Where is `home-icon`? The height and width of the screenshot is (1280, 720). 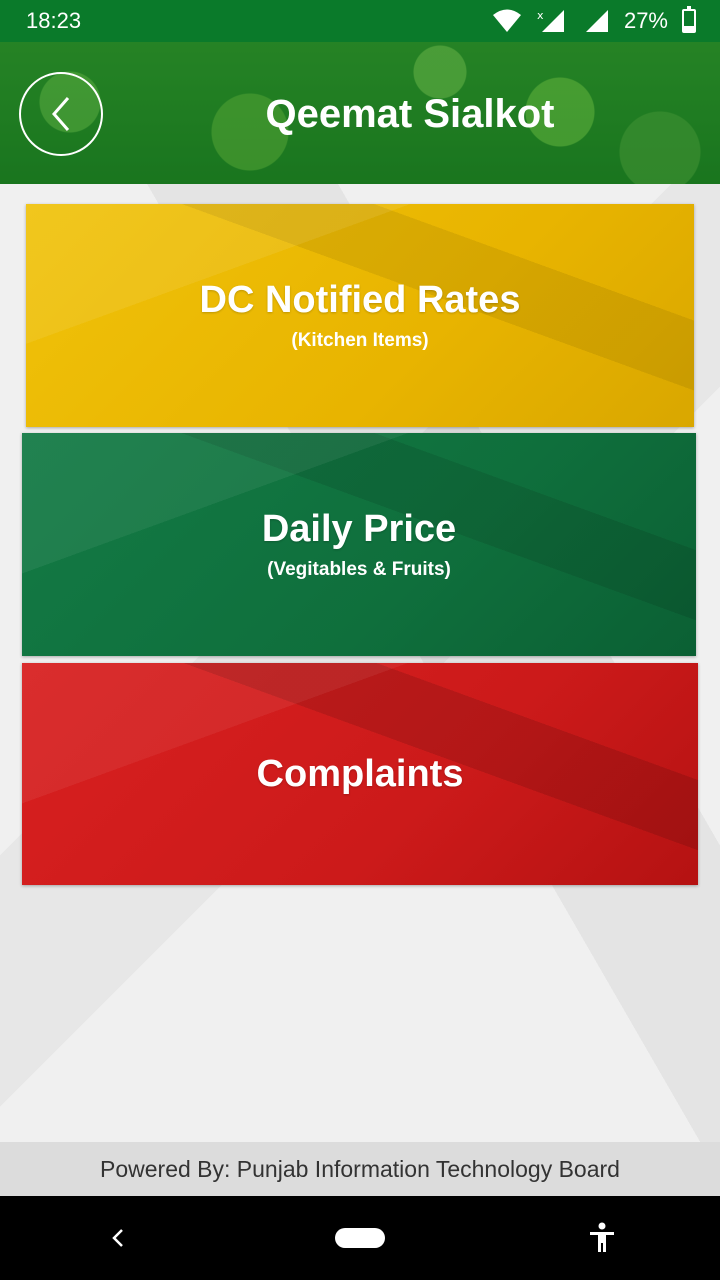 home-icon is located at coordinates (359, 1238).